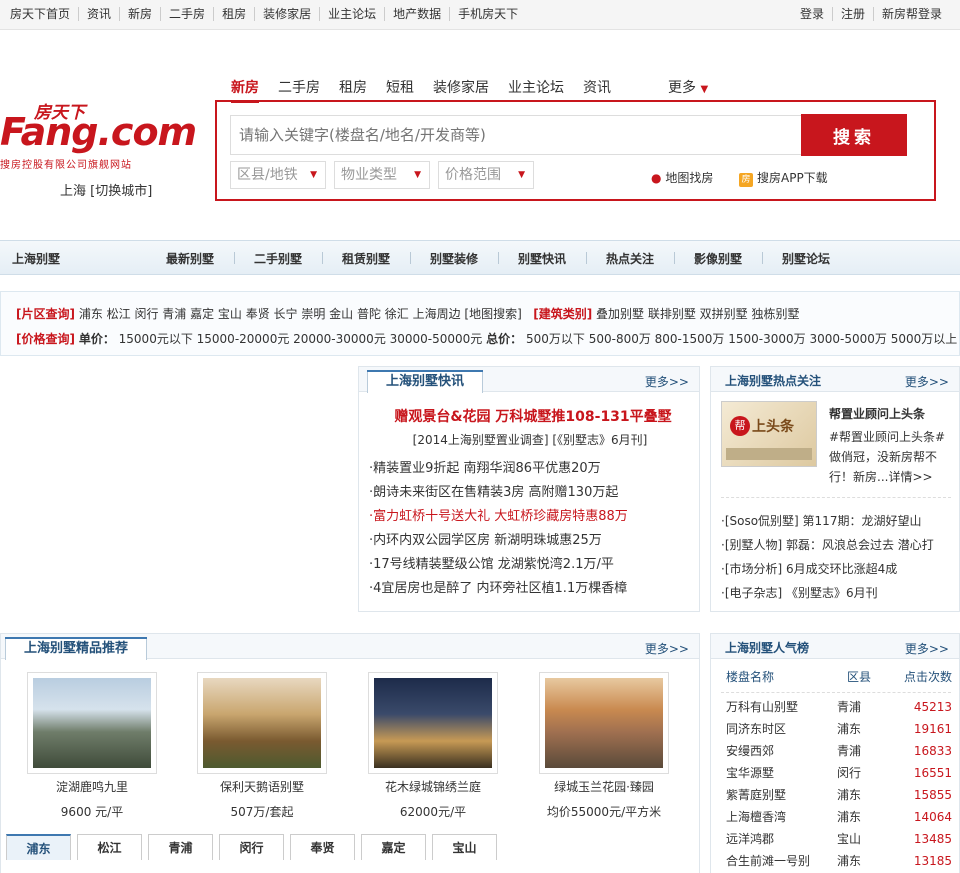 The height and width of the screenshot is (873, 960). Describe the element at coordinates (768, 861) in the screenshot. I see `row-name: 合生前滩一号别` at that location.